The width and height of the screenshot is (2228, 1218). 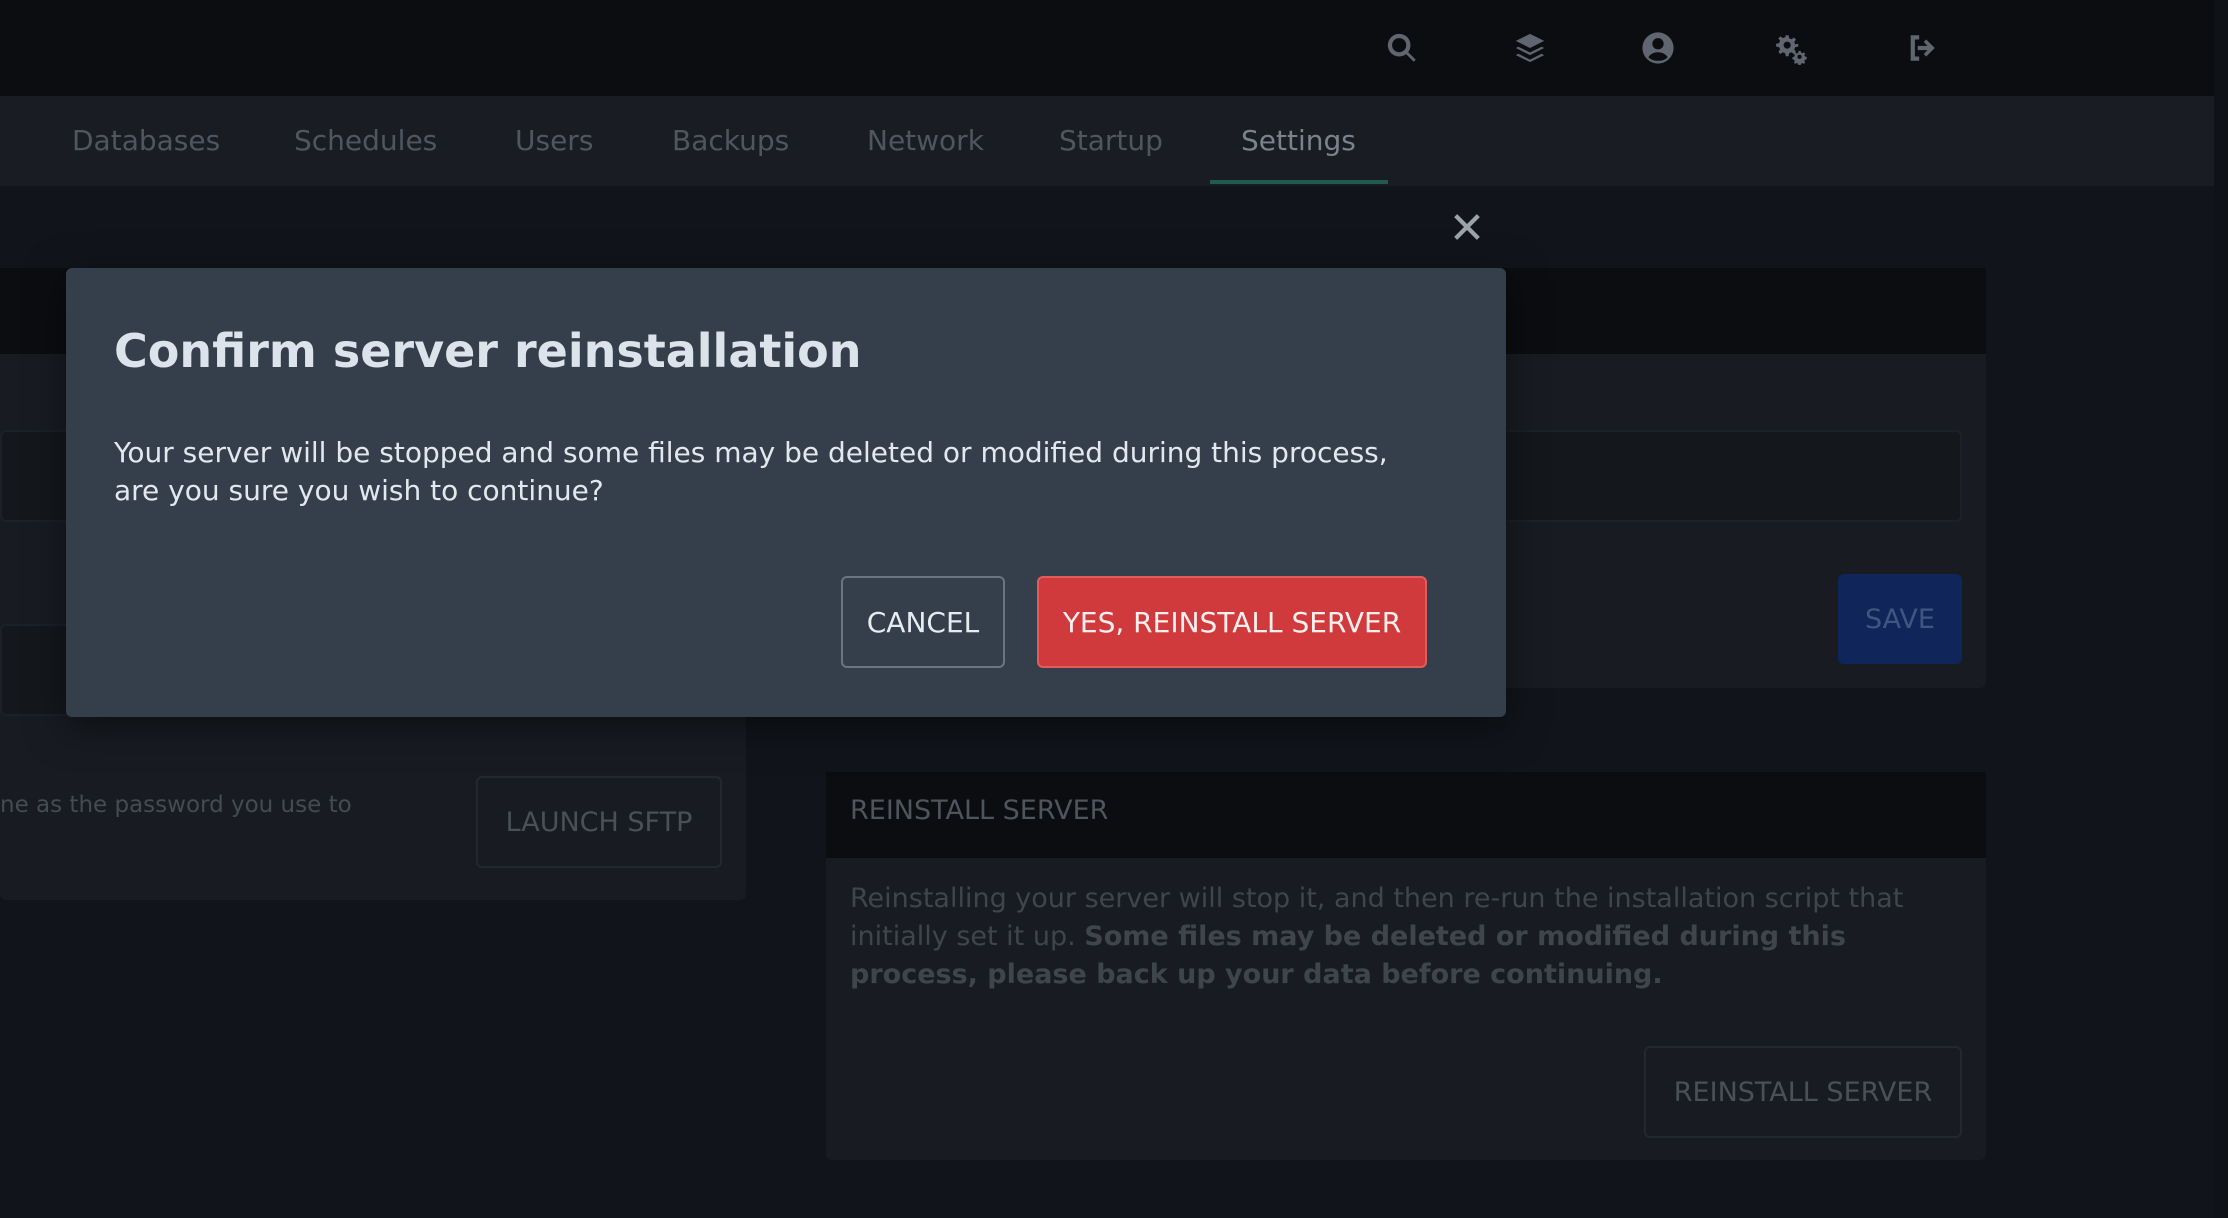 What do you see at coordinates (2221, 609) in the screenshot?
I see `page-scrollbar` at bounding box center [2221, 609].